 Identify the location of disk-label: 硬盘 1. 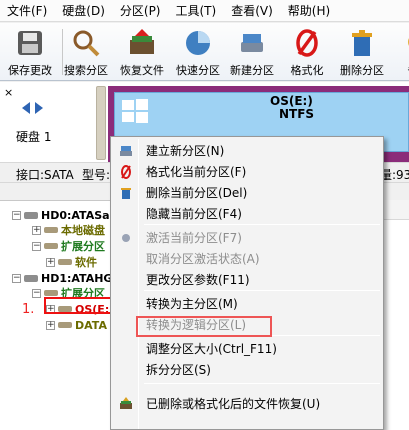
(34, 137).